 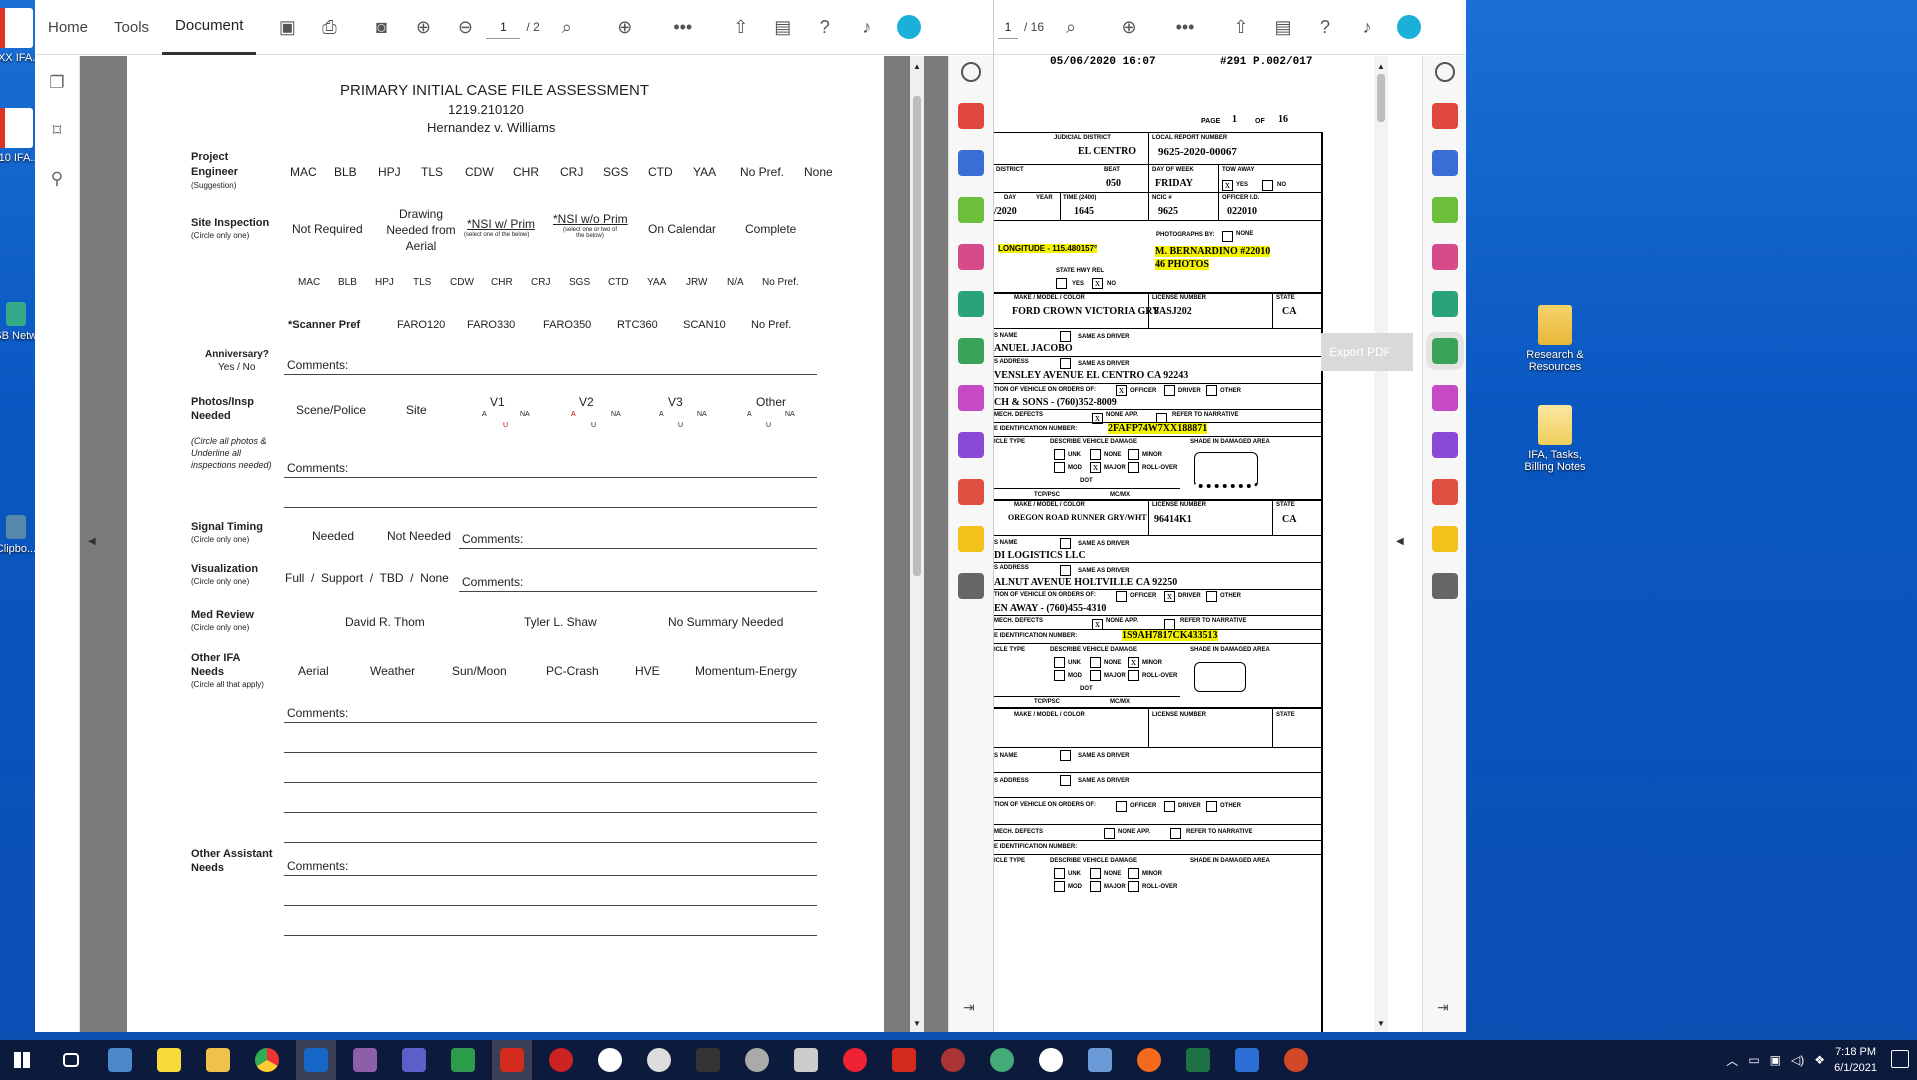 What do you see at coordinates (120, 1060) in the screenshot?
I see `taskbar-app-icon` at bounding box center [120, 1060].